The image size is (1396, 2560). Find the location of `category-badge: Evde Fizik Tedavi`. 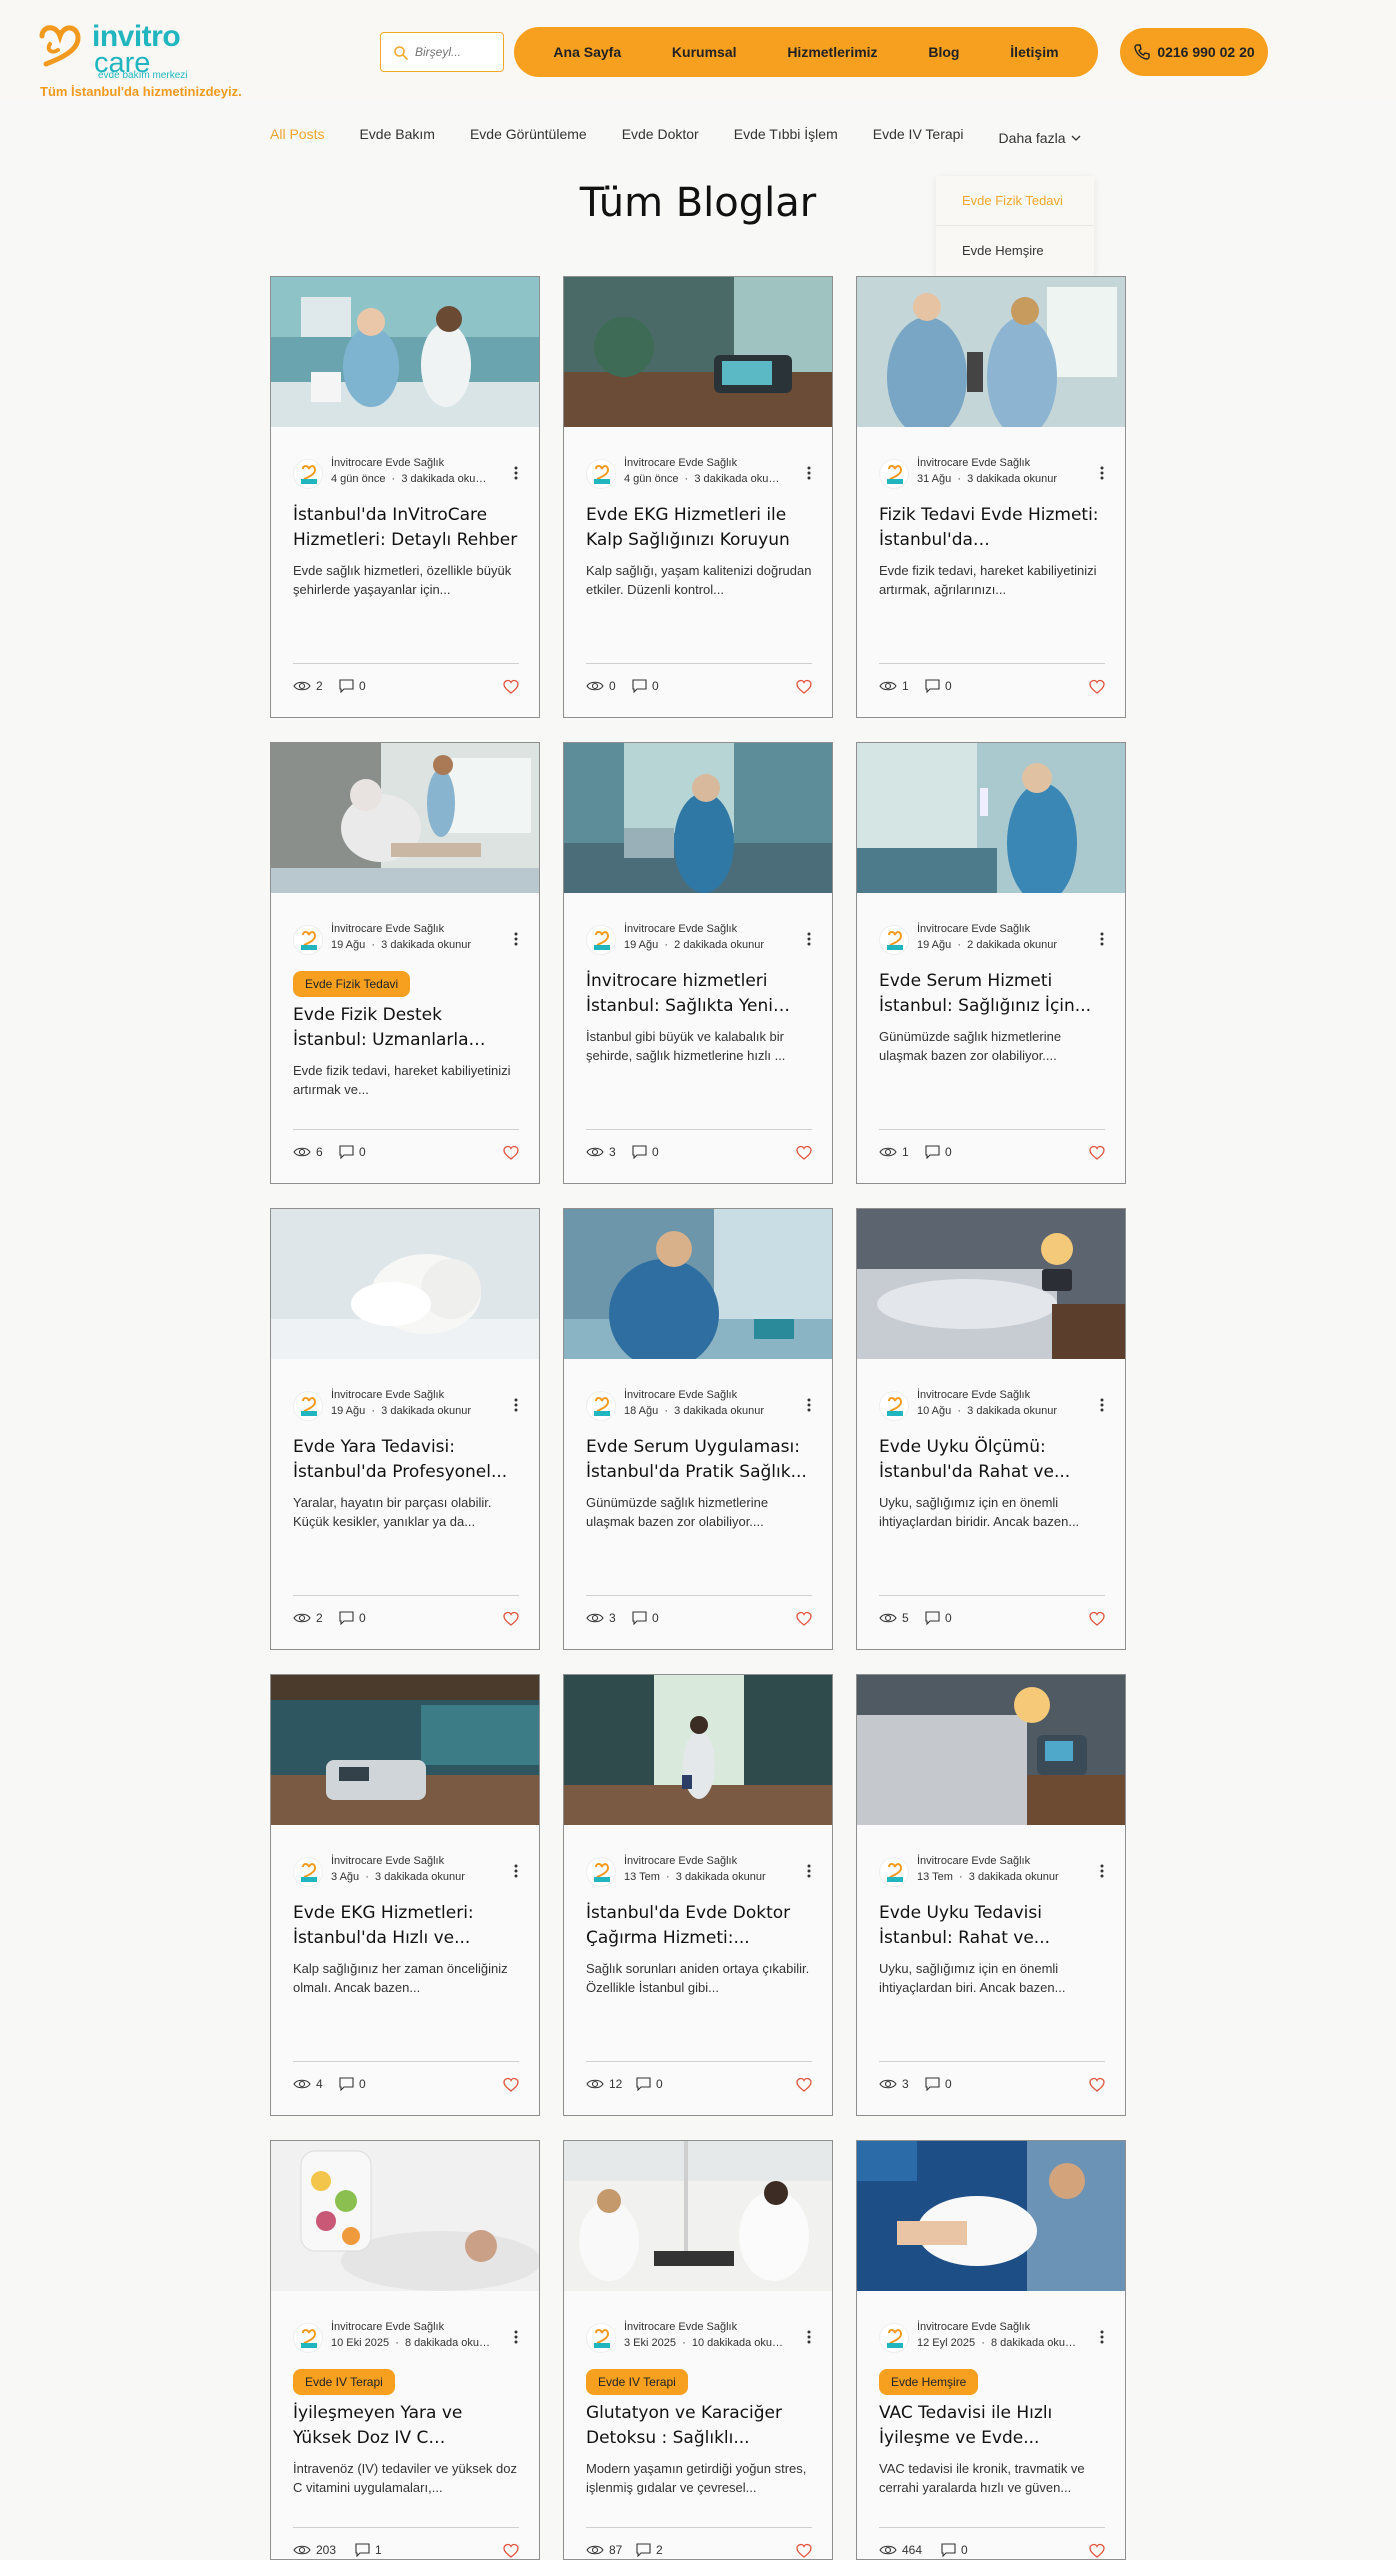

category-badge: Evde Fizik Tedavi is located at coordinates (352, 984).